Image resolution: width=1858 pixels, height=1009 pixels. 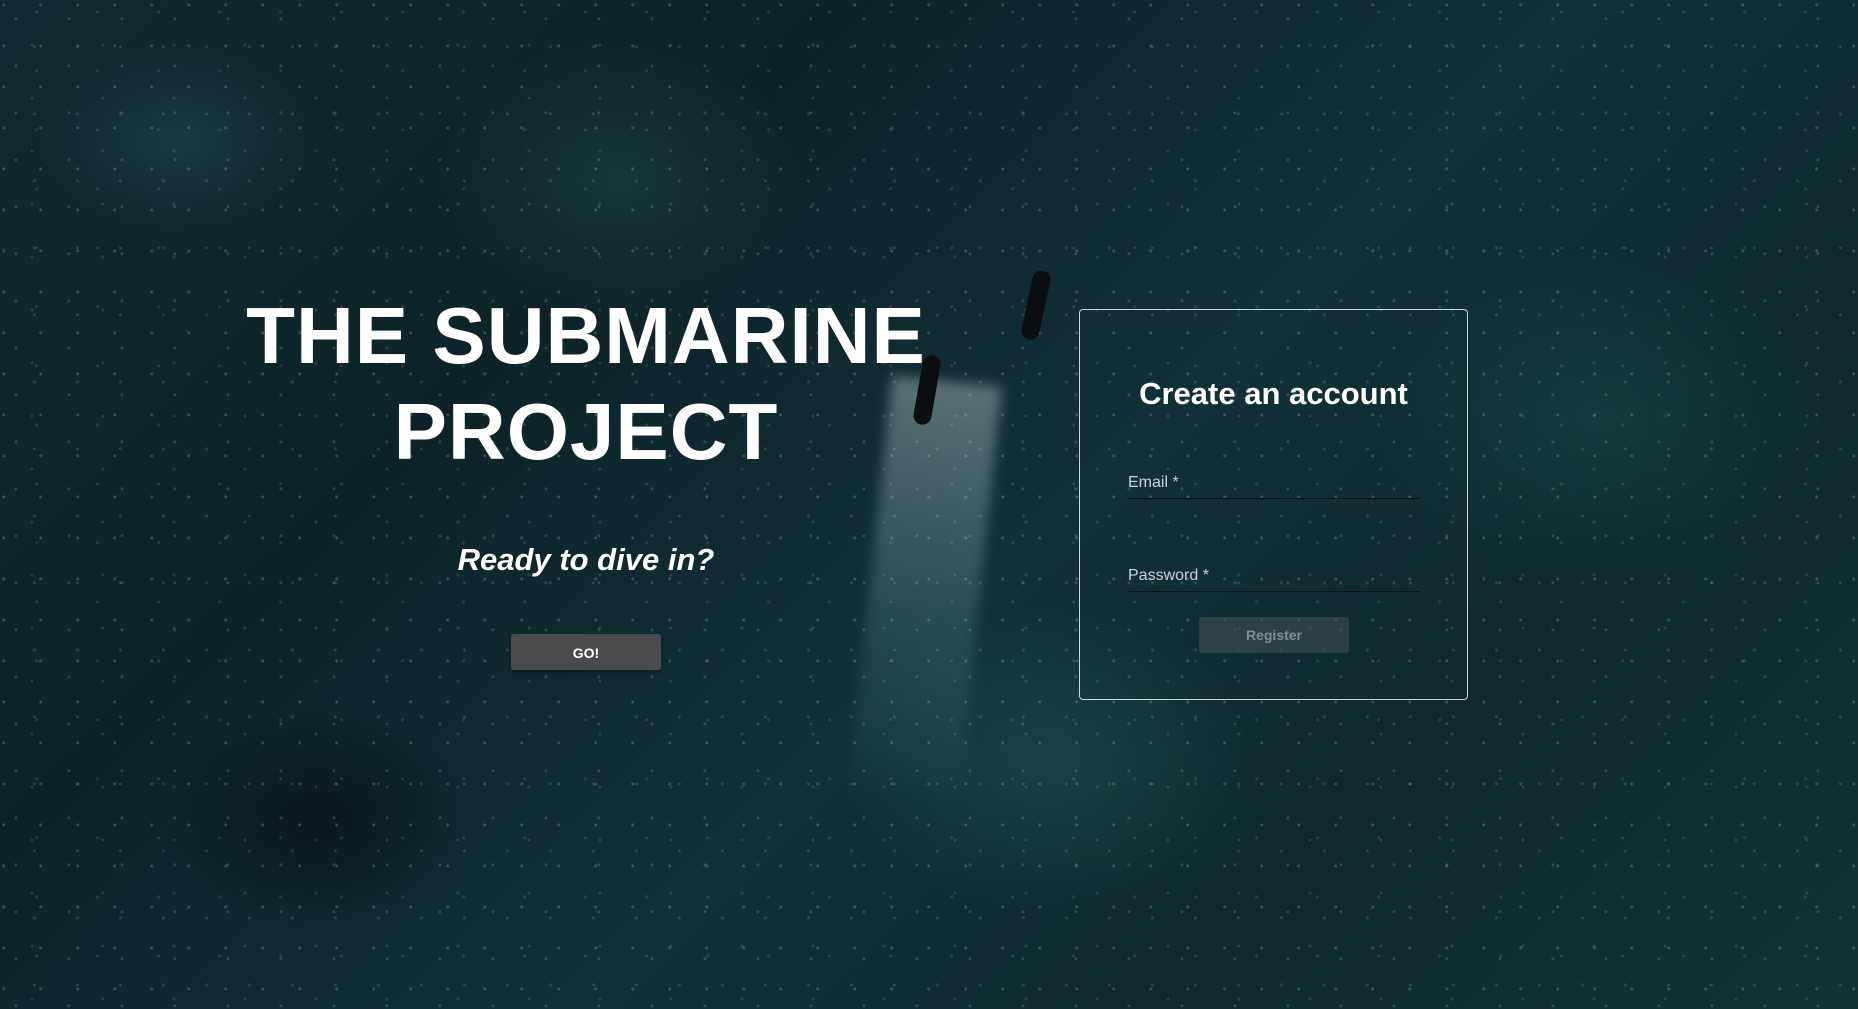 I want to click on password-input, so click(x=1274, y=576).